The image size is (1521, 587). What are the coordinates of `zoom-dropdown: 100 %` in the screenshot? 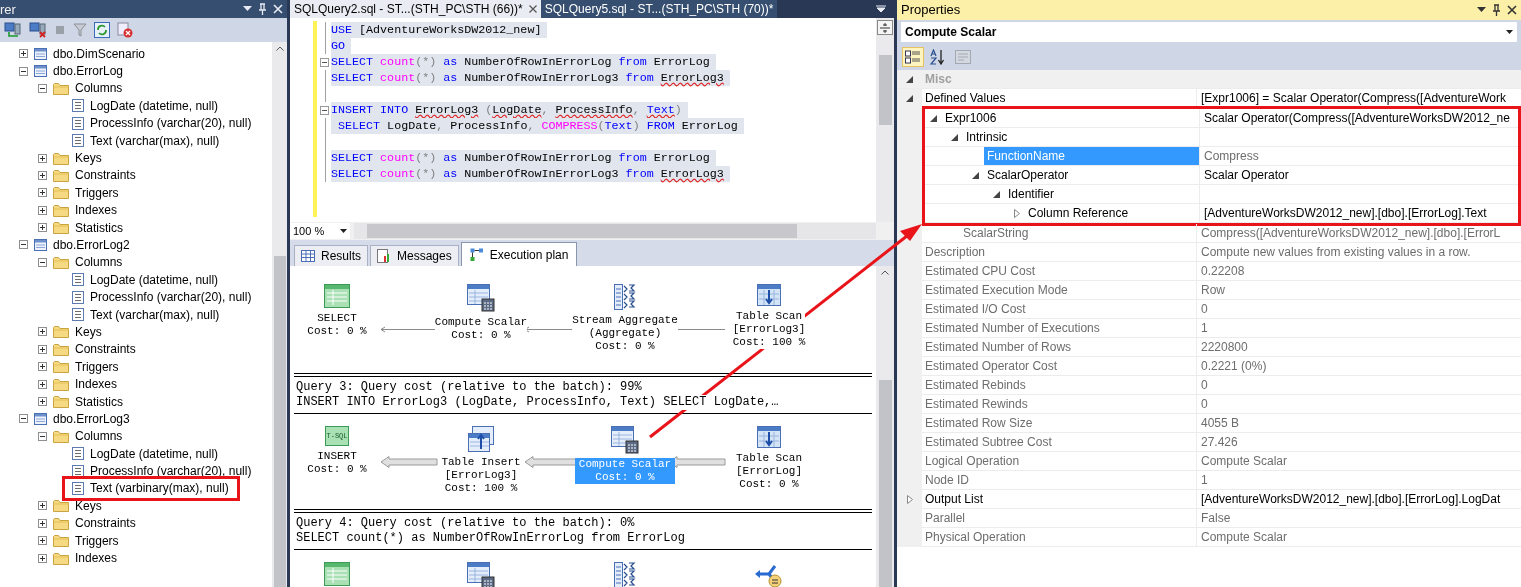 It's located at (320, 231).